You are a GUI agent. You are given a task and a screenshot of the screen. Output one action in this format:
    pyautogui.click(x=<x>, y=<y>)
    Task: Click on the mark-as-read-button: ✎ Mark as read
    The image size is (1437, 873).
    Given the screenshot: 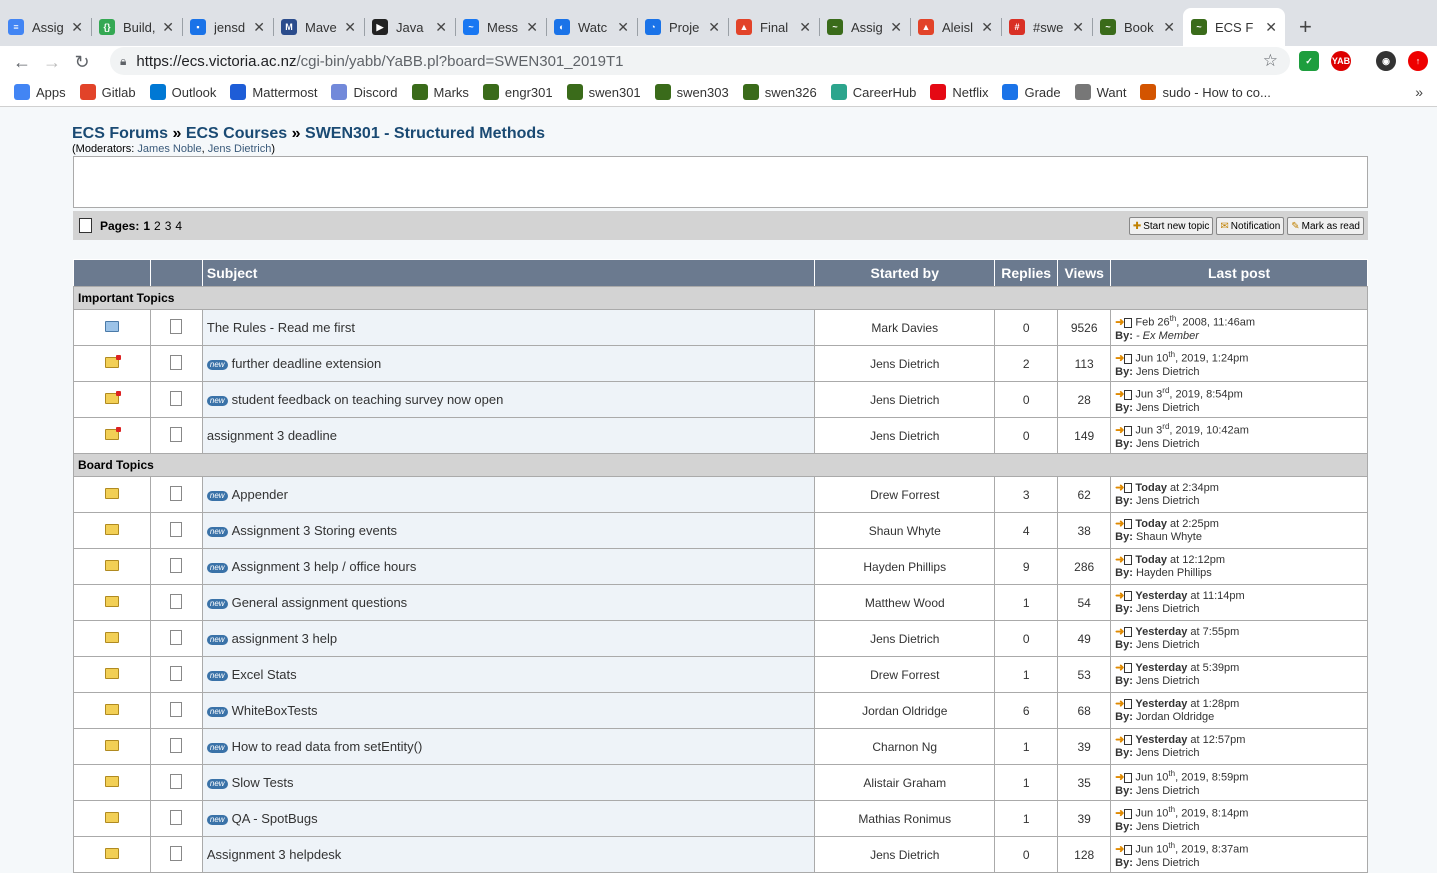 What is the action you would take?
    pyautogui.click(x=1325, y=226)
    